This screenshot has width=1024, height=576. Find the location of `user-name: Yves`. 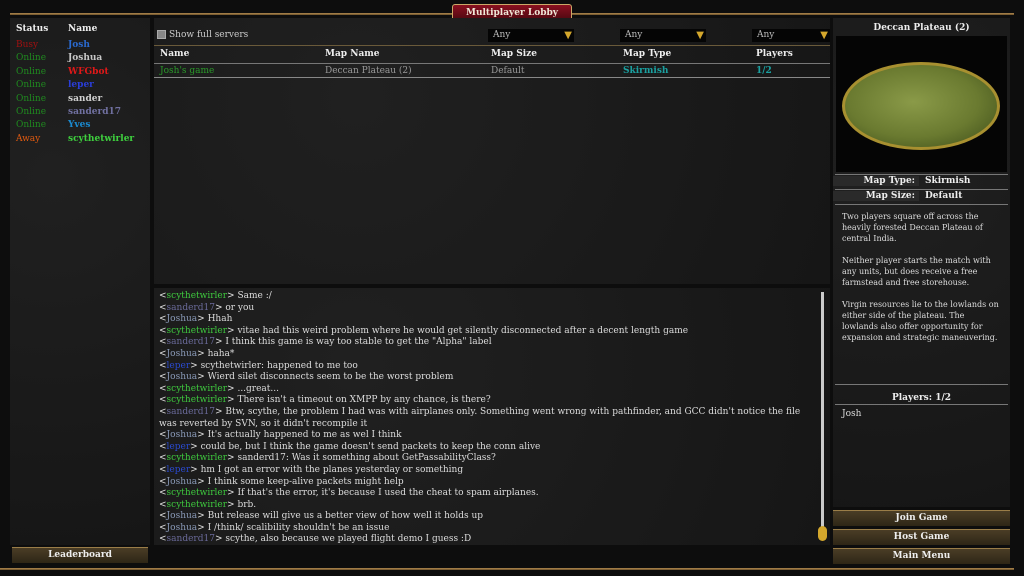

user-name: Yves is located at coordinates (79, 125).